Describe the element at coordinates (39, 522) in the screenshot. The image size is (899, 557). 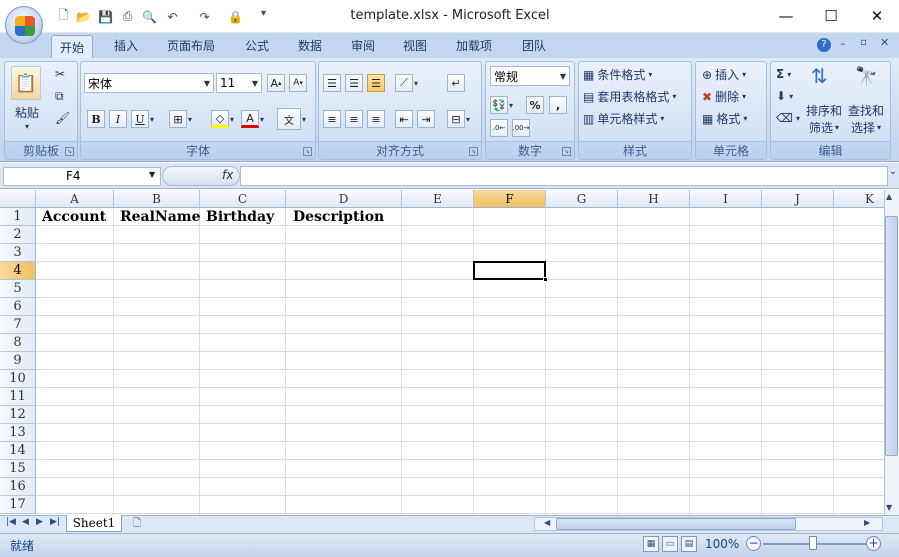
I see `next-sheet-icon: ▶` at that location.